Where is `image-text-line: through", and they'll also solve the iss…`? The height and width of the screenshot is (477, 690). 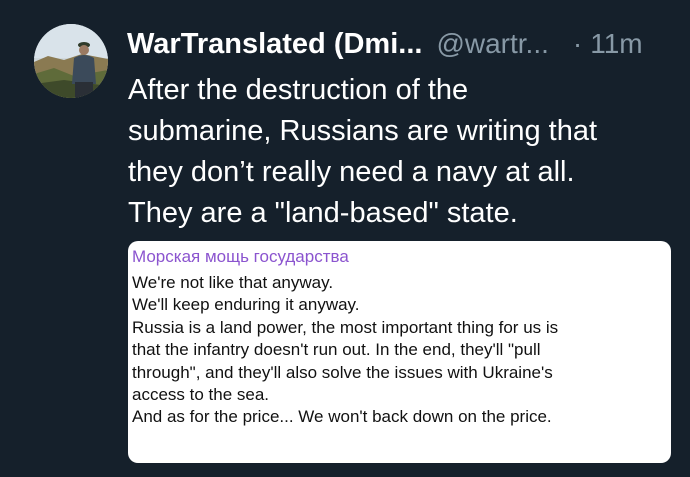
image-text-line: through", and they'll also solve the iss… is located at coordinates (342, 372).